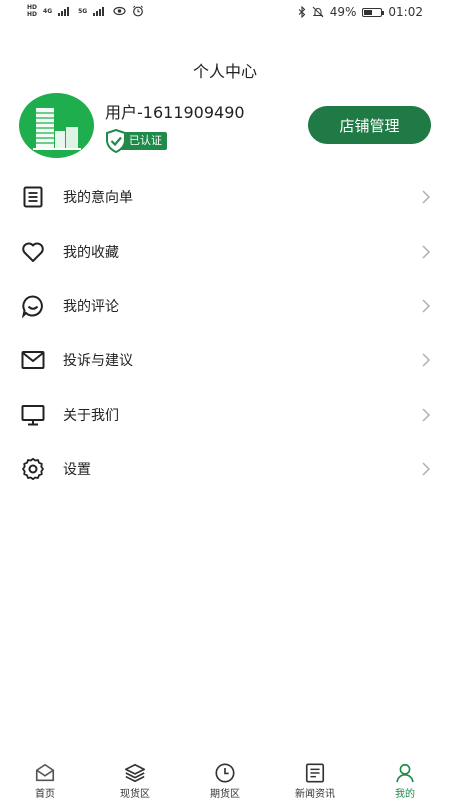  I want to click on menu-item-label: 我的评论, so click(91, 306).